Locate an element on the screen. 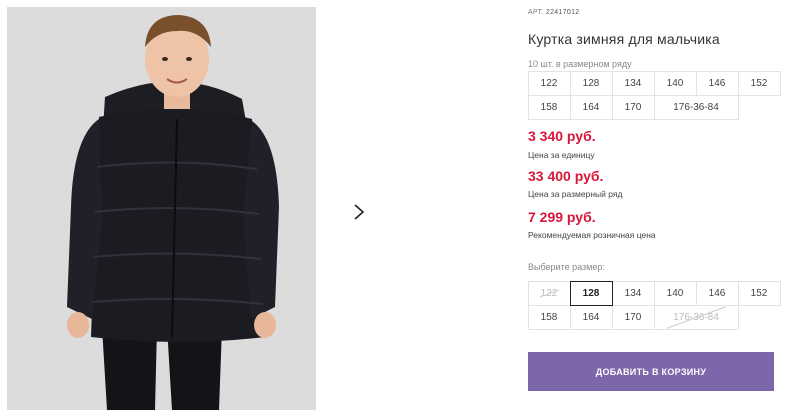  size-option: 158 is located at coordinates (549, 317).